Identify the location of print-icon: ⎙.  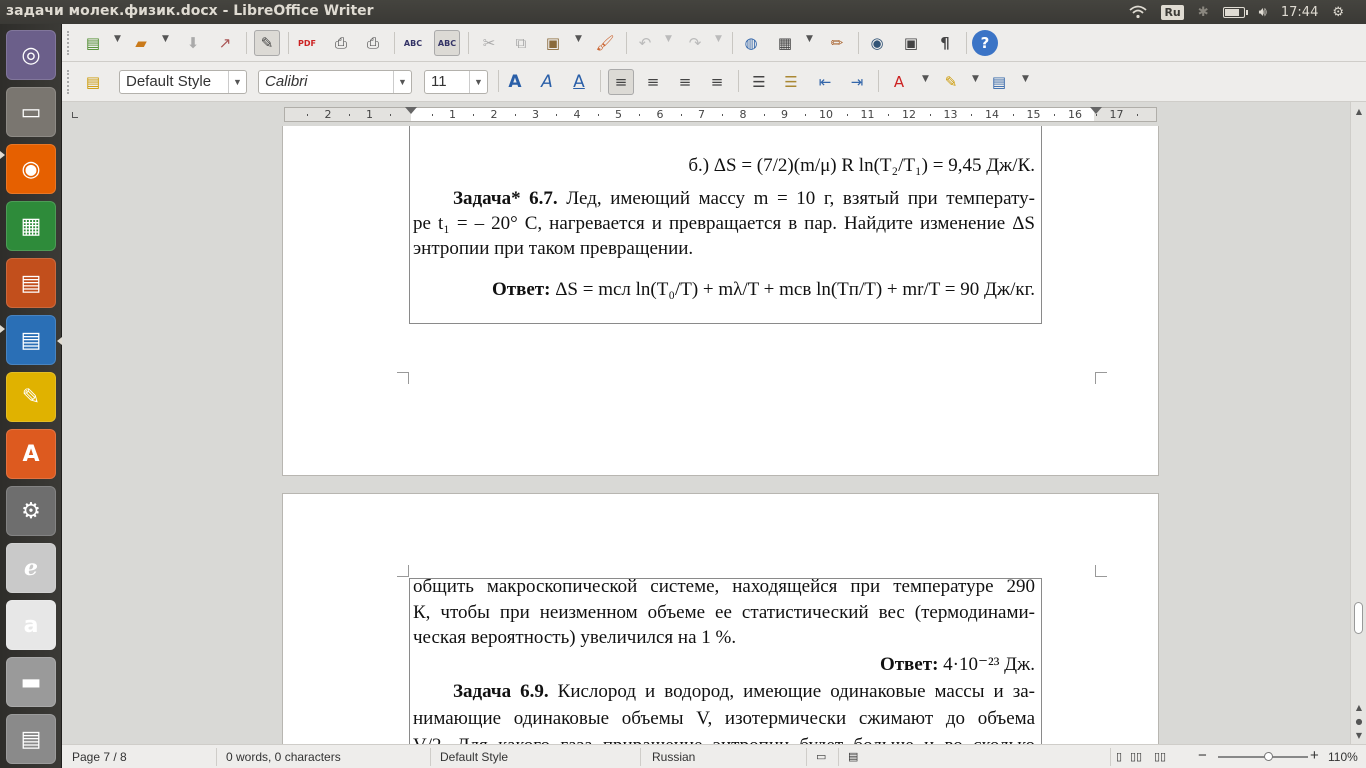
(341, 43).